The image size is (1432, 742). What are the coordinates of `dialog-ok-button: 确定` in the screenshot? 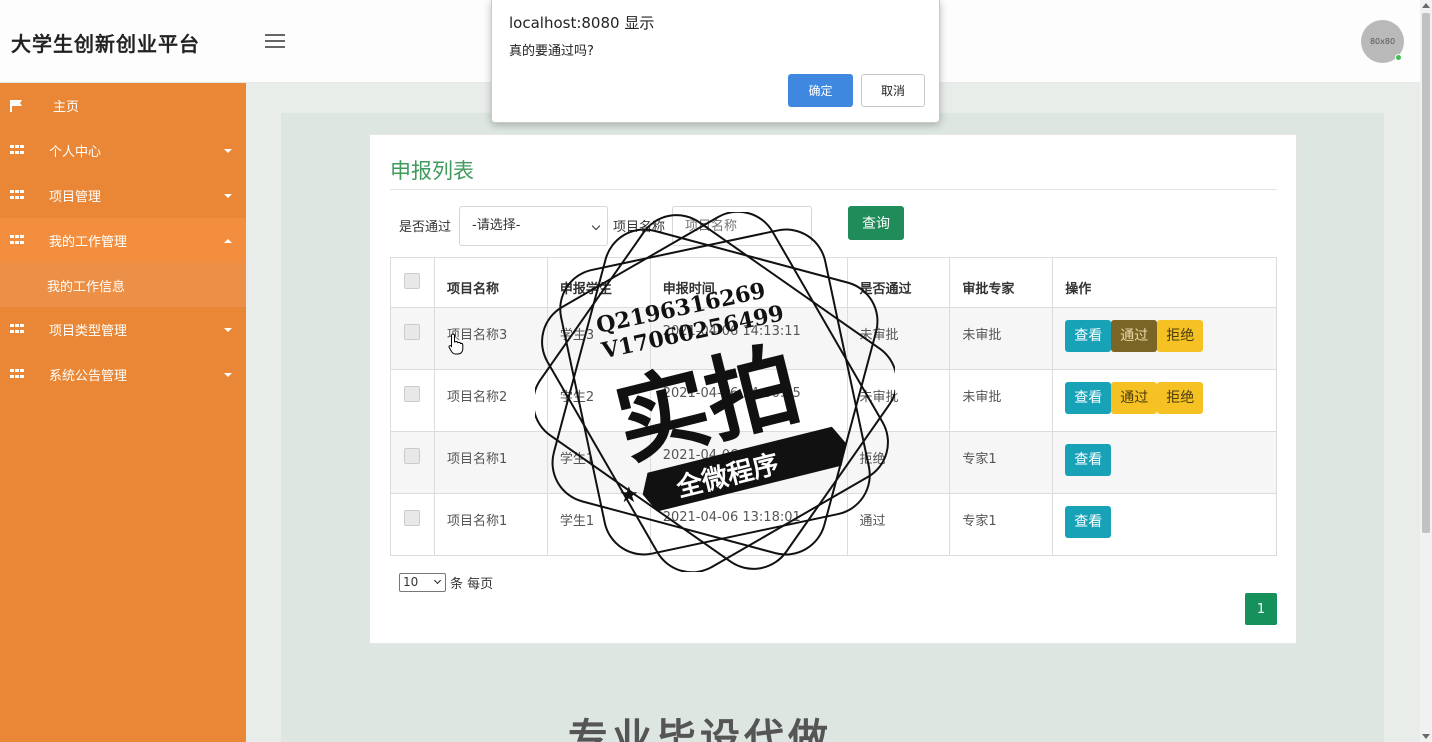 It's located at (820, 90).